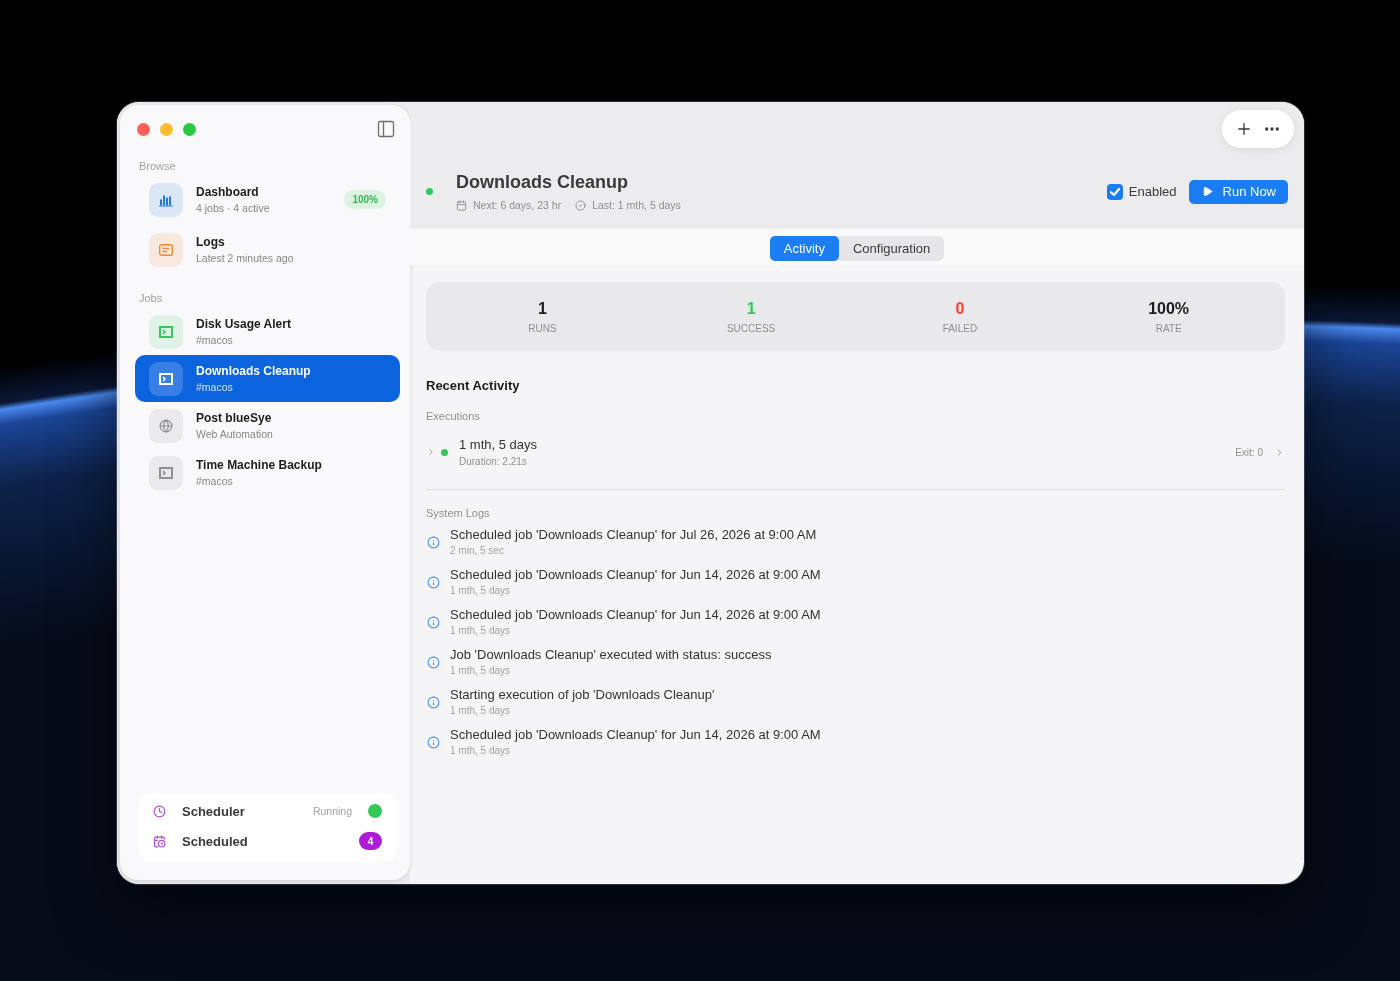 Image resolution: width=1400 pixels, height=981 pixels. What do you see at coordinates (1114, 191) in the screenshot?
I see `enabled-checkbox` at bounding box center [1114, 191].